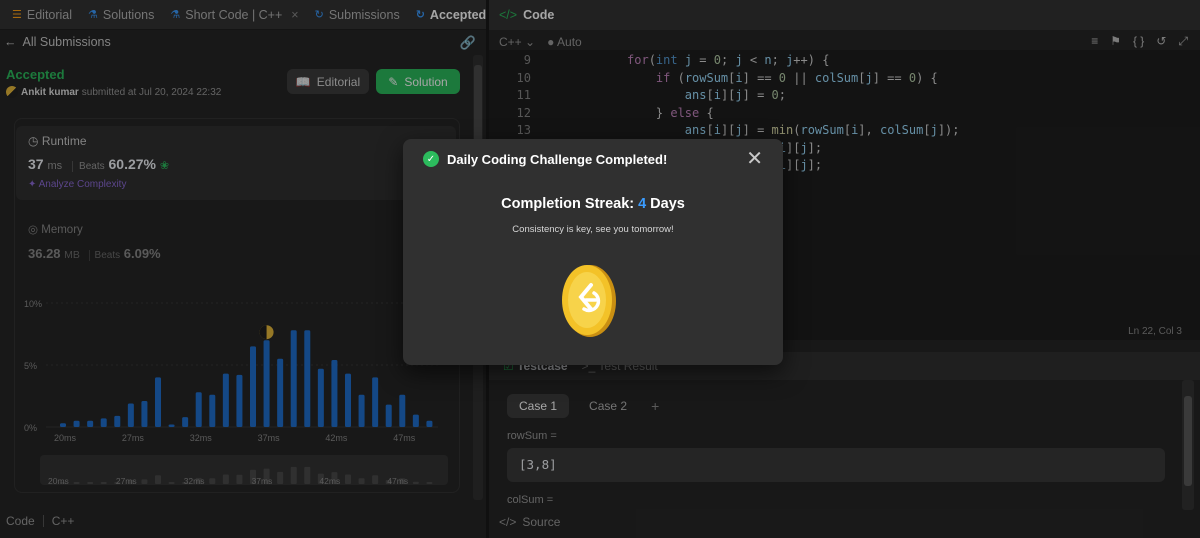 The width and height of the screenshot is (1200, 538). What do you see at coordinates (568, 204) in the screenshot?
I see `streak-prefix: Completion Streak:` at bounding box center [568, 204].